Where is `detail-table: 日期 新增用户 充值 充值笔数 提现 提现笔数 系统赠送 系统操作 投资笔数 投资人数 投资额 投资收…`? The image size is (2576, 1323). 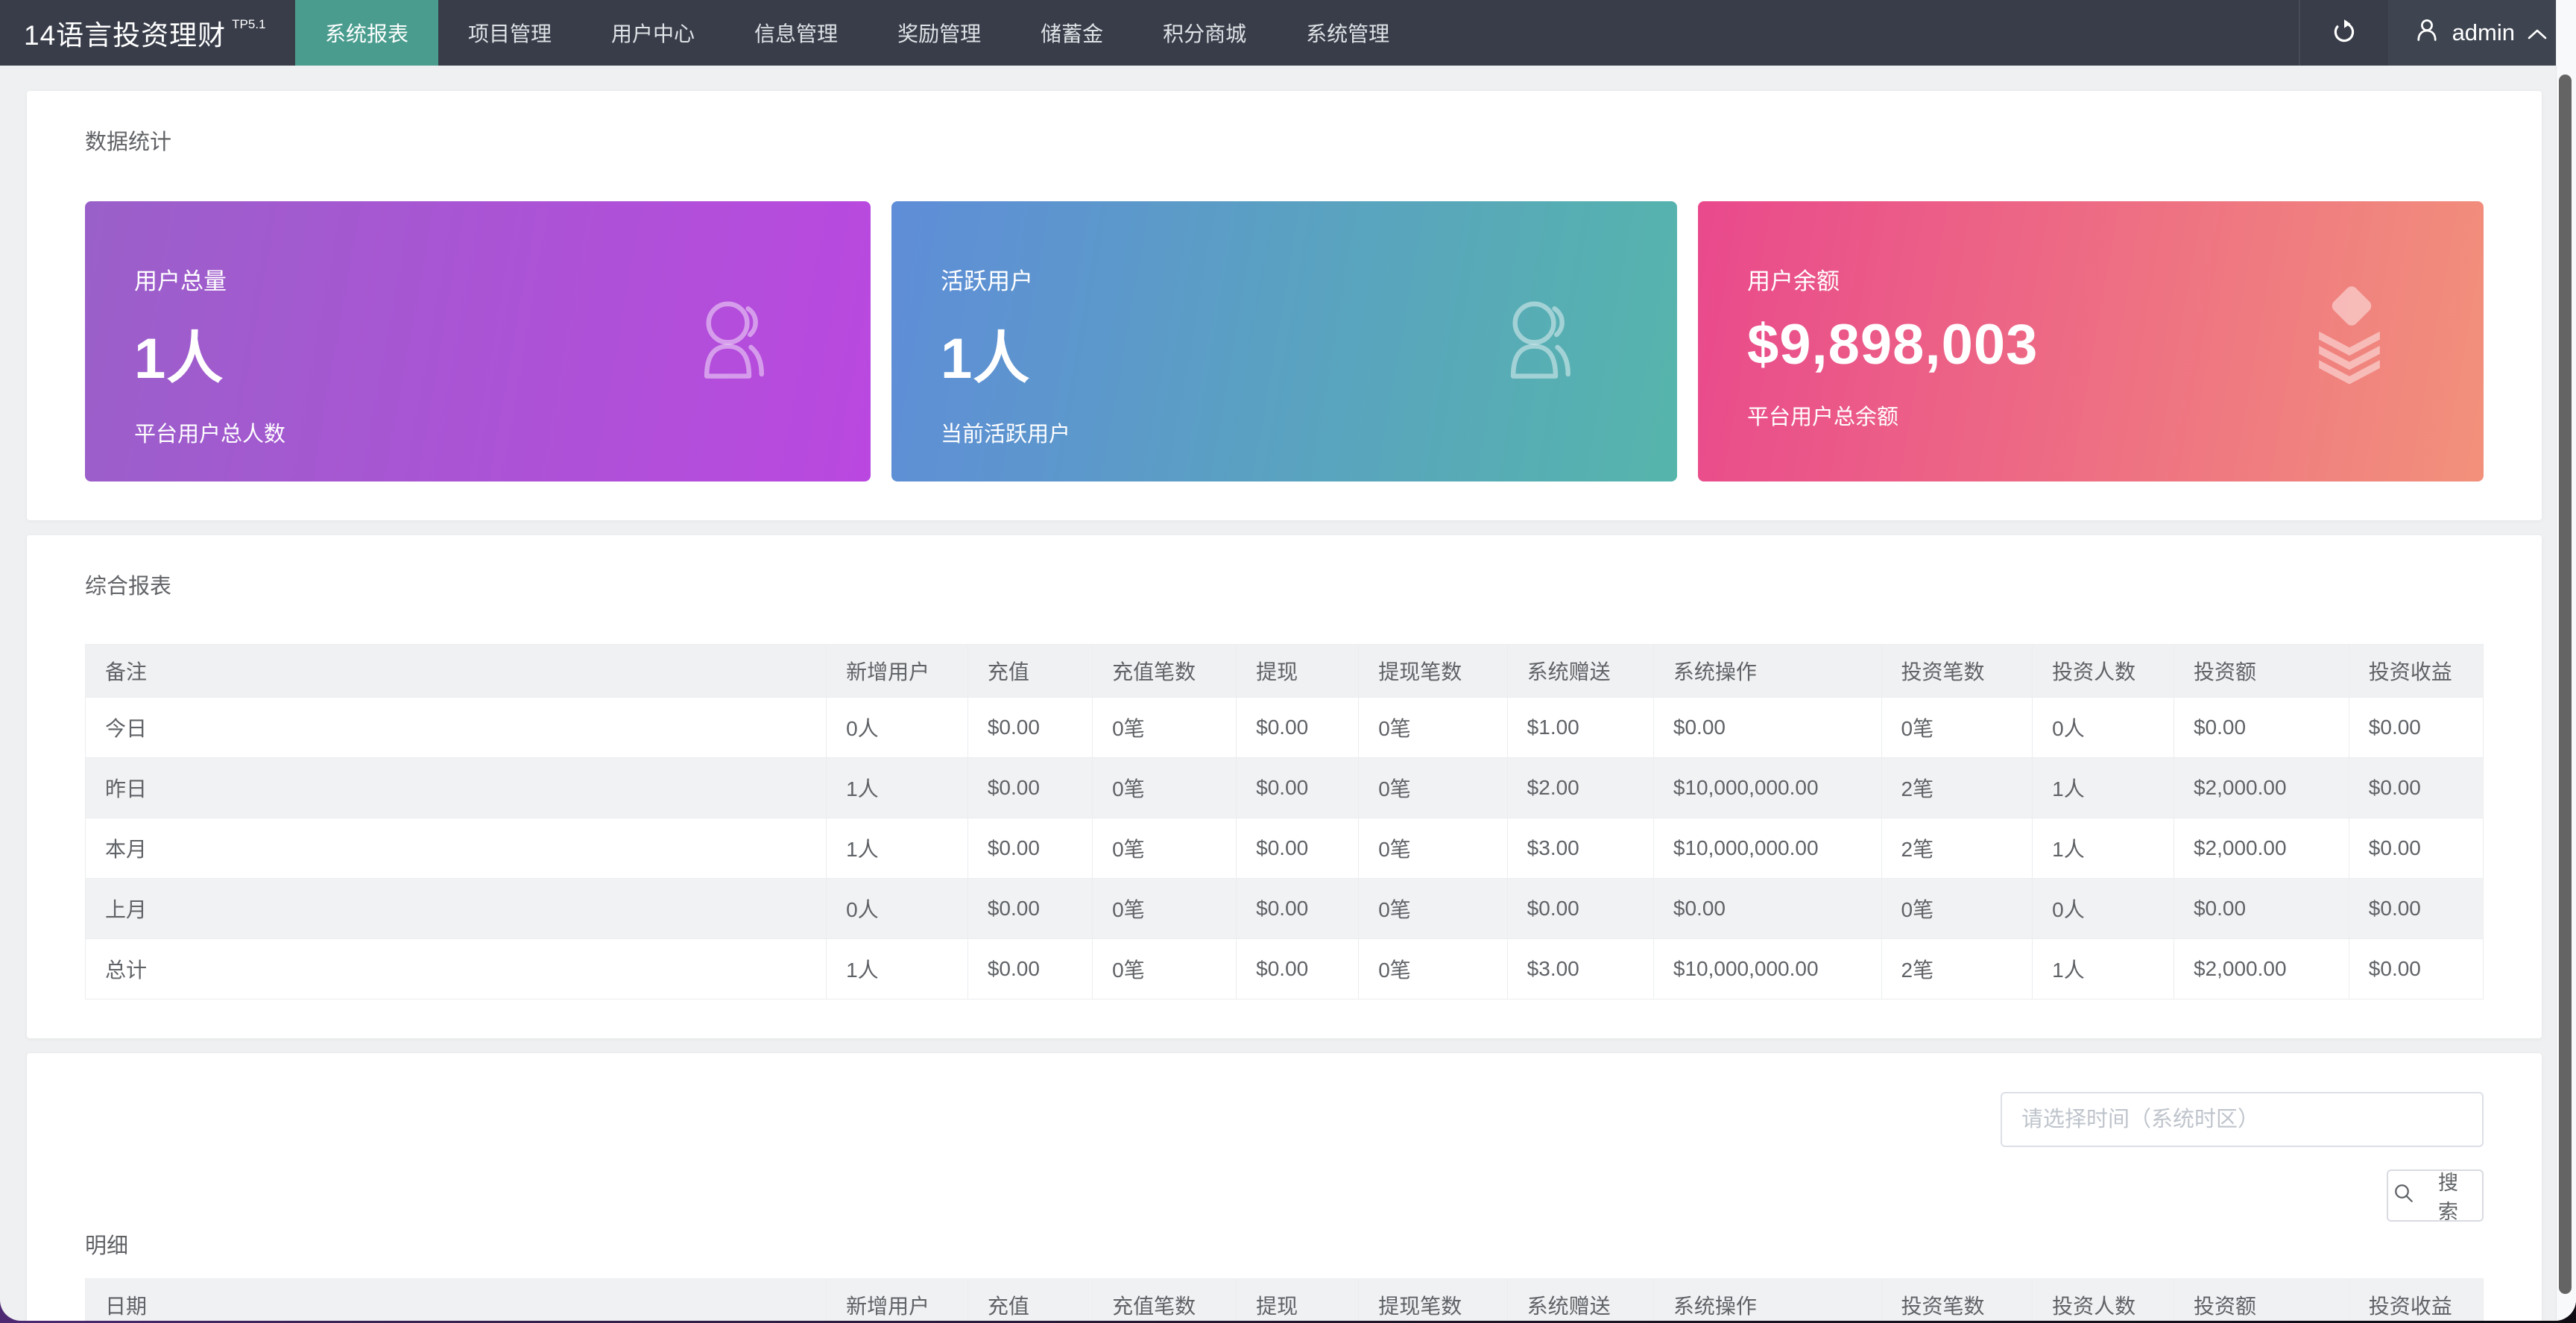 detail-table: 日期 新增用户 充值 充值笔数 提现 提现笔数 系统赠送 系统操作 投资笔数 投资人数 投资额 投资收… is located at coordinates (1284, 1300).